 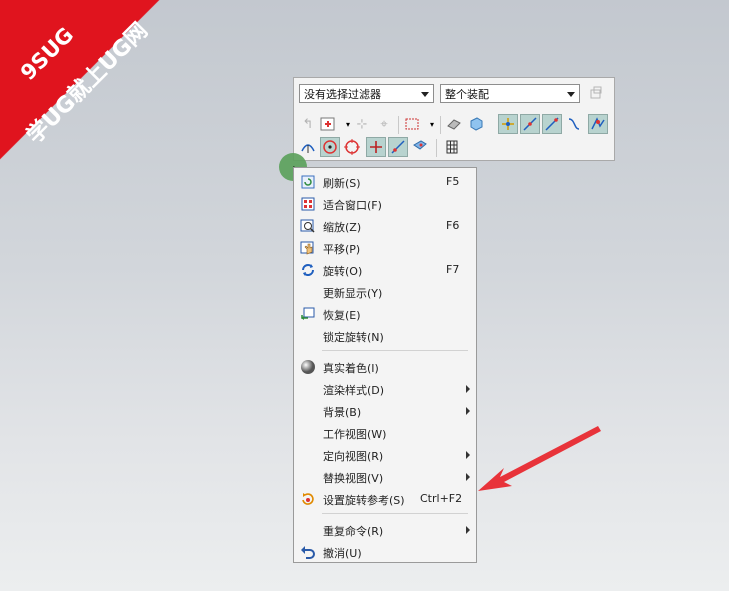 I want to click on menu-item-background: 背景(B), so click(x=385, y=411).